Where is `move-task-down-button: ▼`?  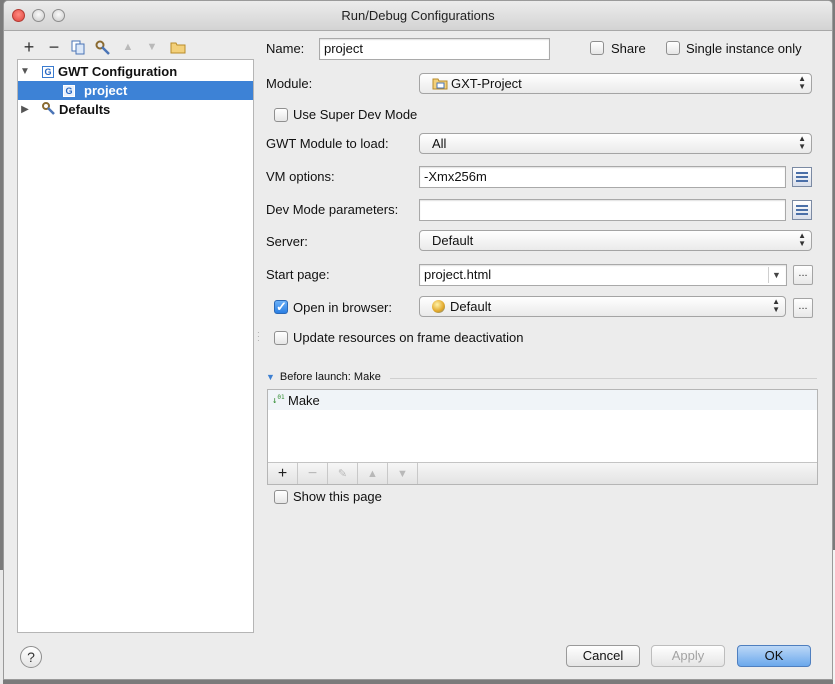 move-task-down-button: ▼ is located at coordinates (403, 473).